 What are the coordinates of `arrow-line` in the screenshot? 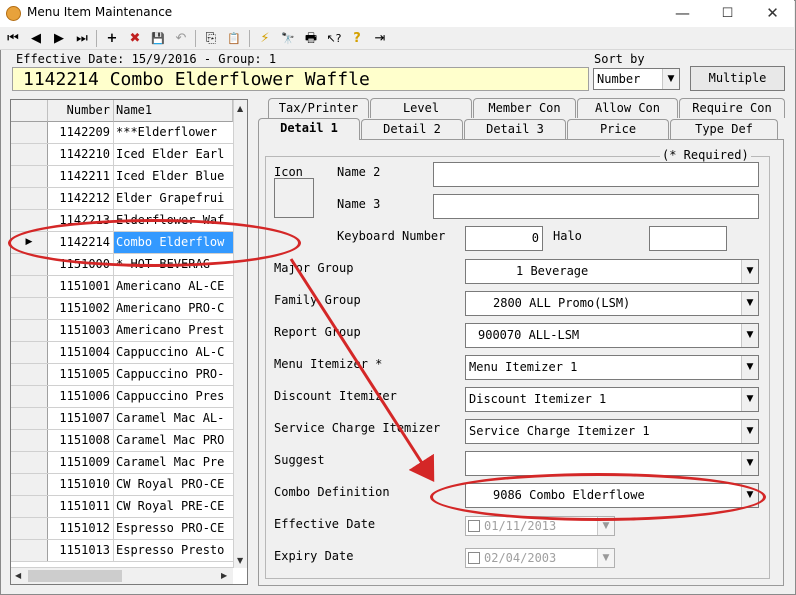 It's located at (362, 370).